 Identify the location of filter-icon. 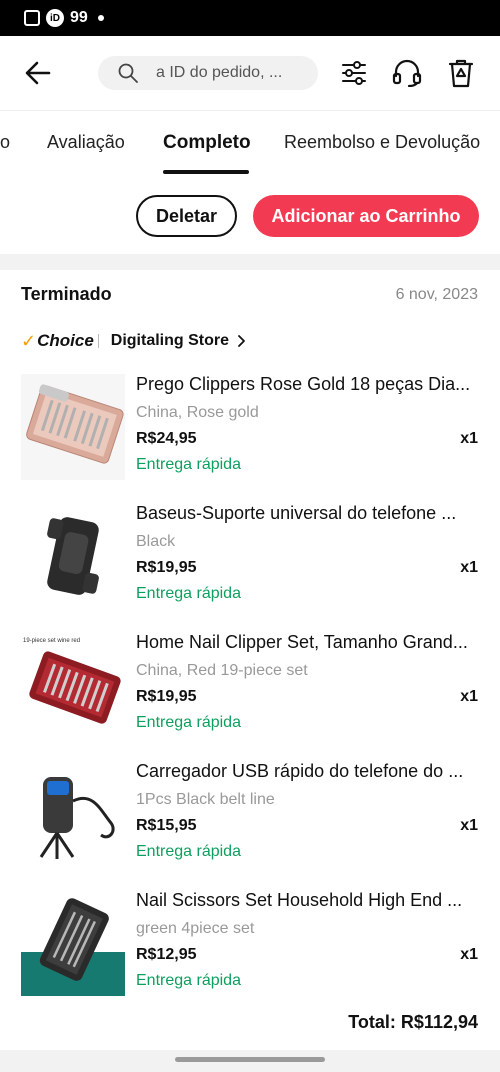
(354, 73).